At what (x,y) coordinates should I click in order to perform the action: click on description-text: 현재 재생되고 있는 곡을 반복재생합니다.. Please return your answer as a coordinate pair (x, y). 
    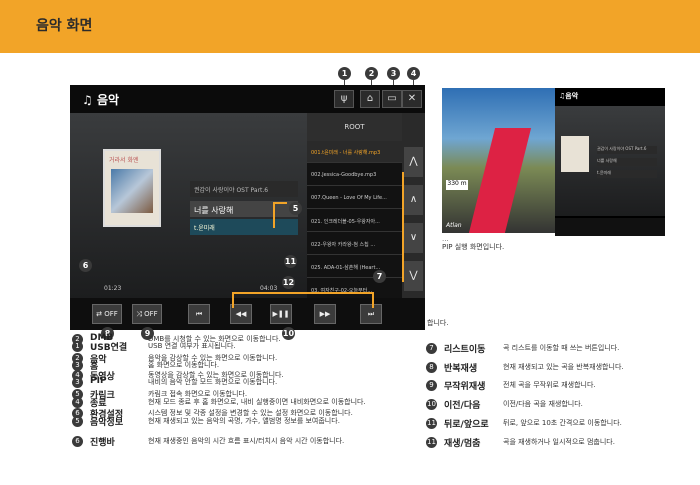
    Looking at the image, I should click on (563, 367).